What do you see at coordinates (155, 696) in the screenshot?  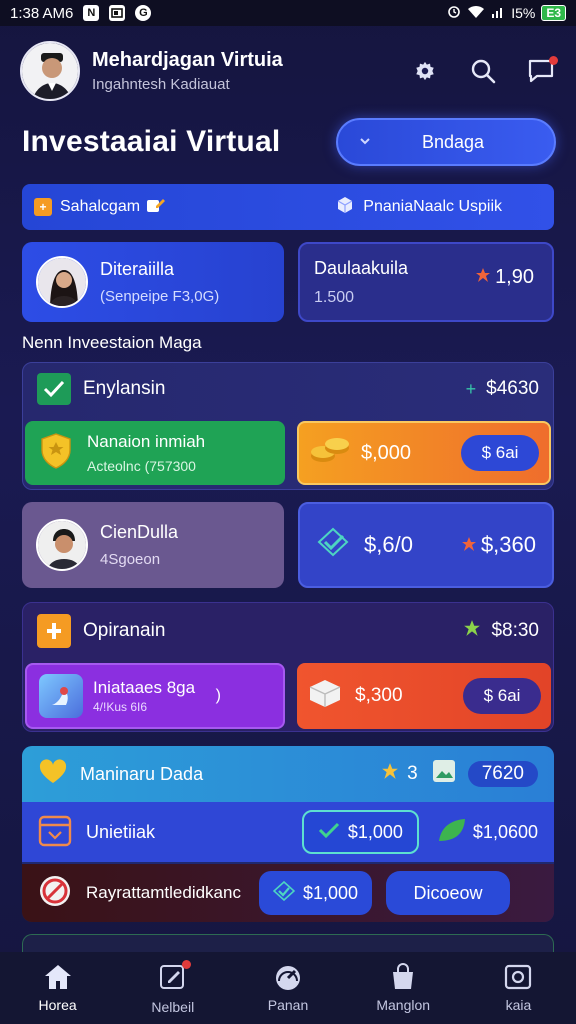 I see `purple-investment-card: Iniataaes 8ga 4/!Kus 6I6 )` at bounding box center [155, 696].